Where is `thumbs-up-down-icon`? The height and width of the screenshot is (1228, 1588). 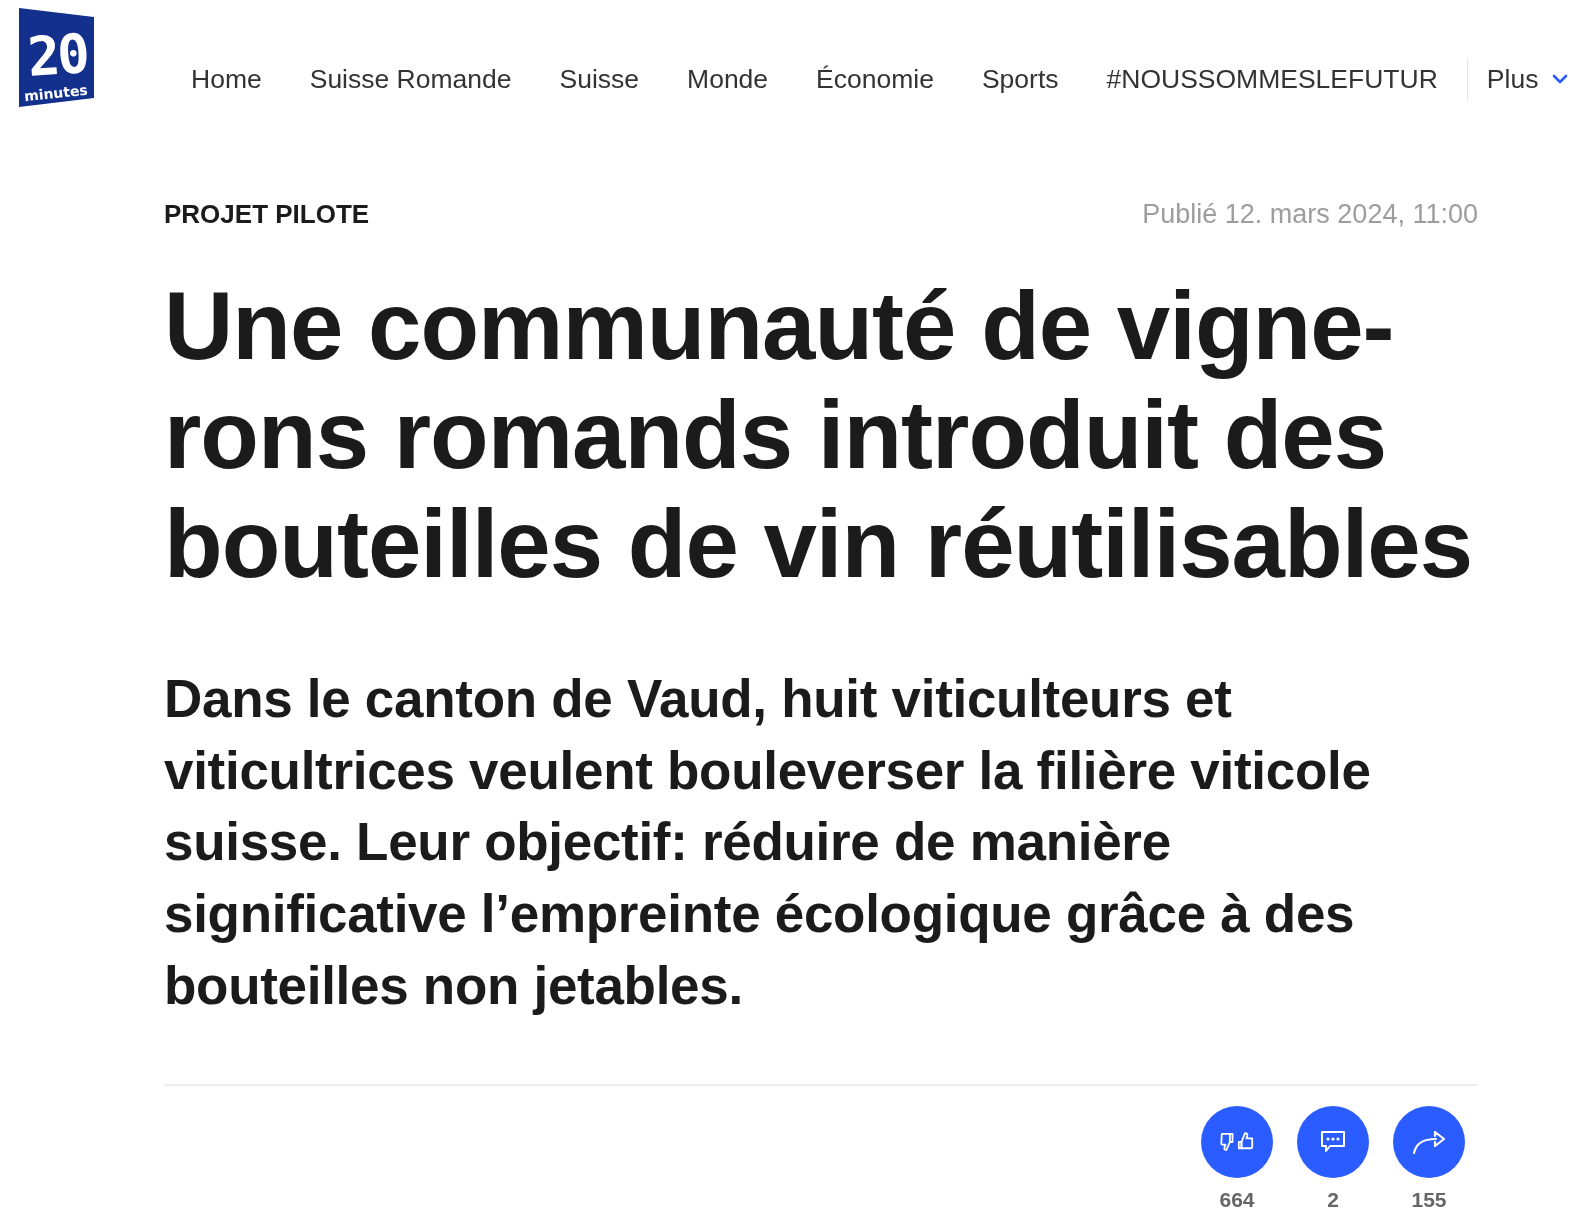 thumbs-up-down-icon is located at coordinates (1237, 1141).